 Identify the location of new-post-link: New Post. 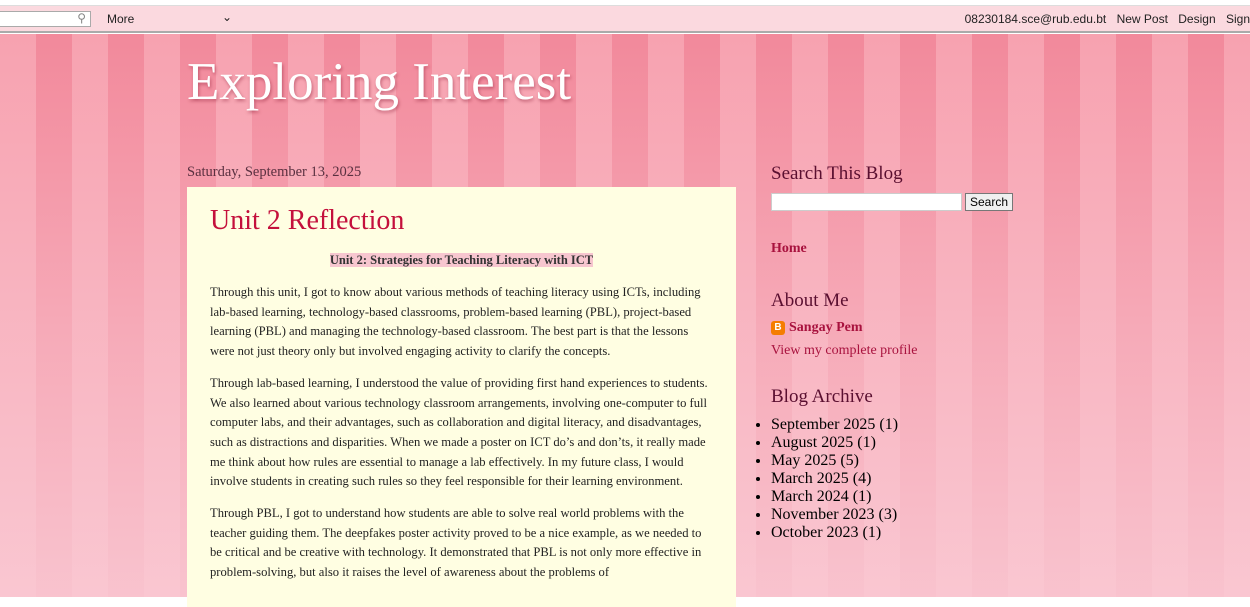
(1142, 19).